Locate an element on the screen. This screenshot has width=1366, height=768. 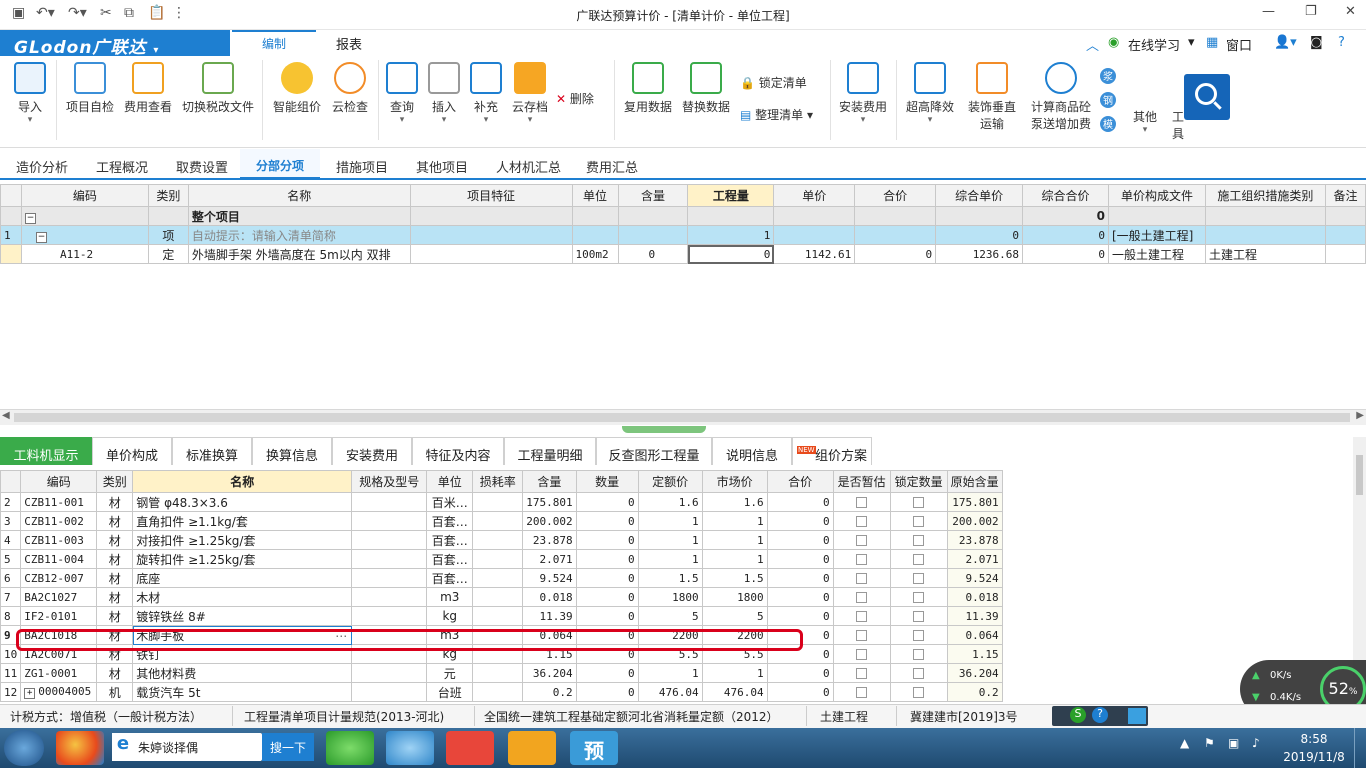
cell-name: 直角扣件 ≥1.1kg/套 is located at coordinates (242, 521).